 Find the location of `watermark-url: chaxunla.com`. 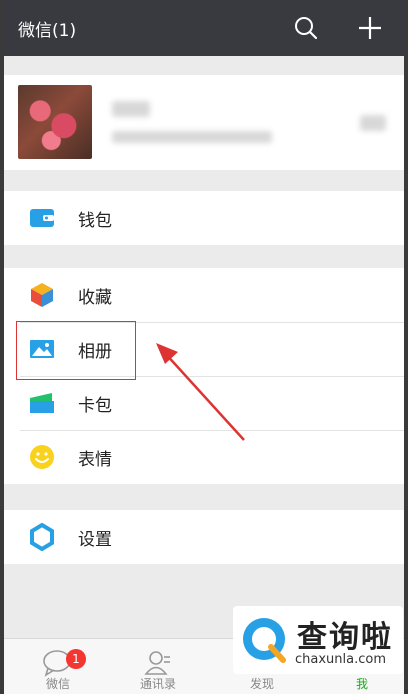

watermark-url: chaxunla.com is located at coordinates (340, 659).